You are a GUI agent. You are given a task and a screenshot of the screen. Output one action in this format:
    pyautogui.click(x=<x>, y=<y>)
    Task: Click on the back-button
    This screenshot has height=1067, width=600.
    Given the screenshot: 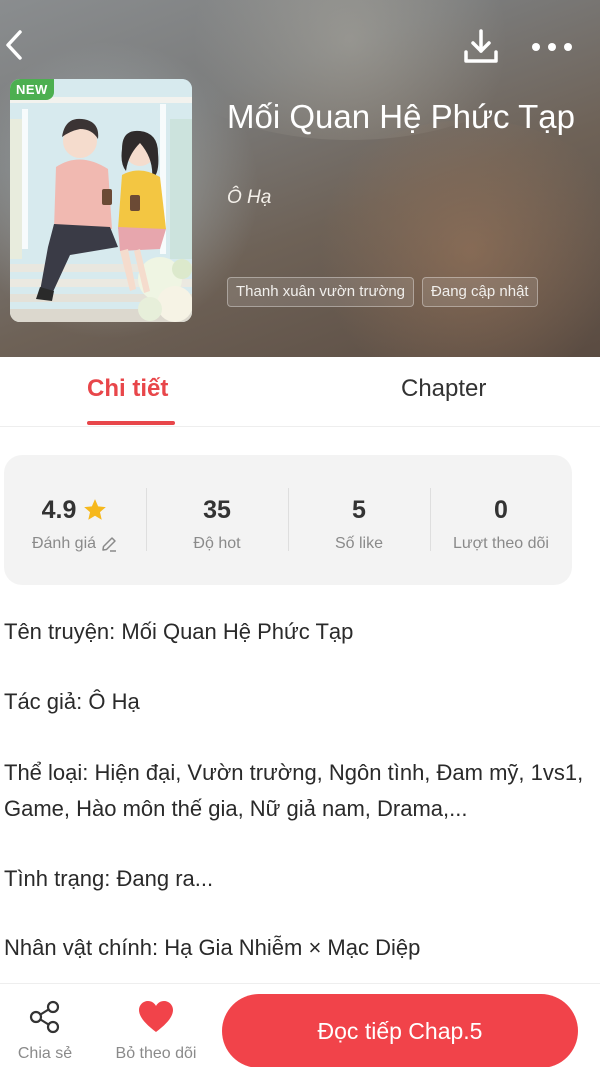 What is the action you would take?
    pyautogui.click(x=17, y=45)
    